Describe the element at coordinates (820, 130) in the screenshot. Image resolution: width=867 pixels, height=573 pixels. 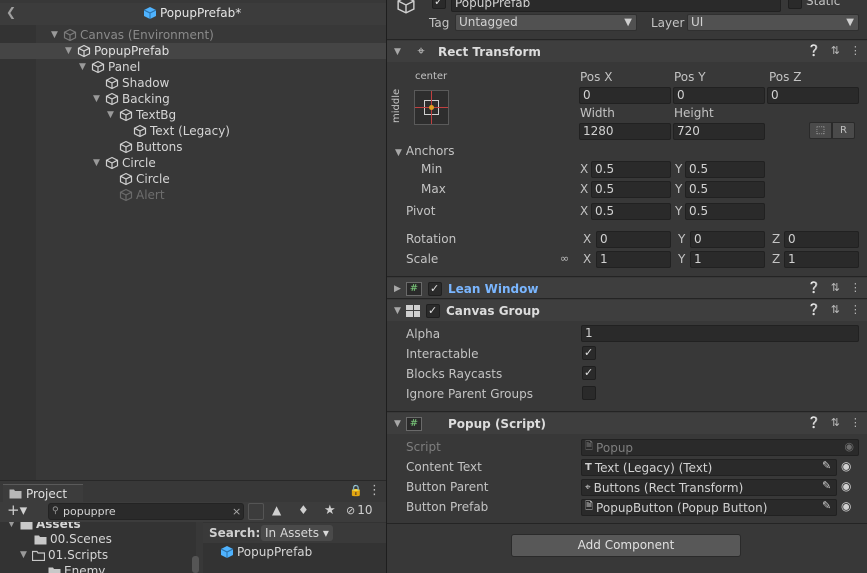
I see `blueprint-mode-button: ⬚` at that location.